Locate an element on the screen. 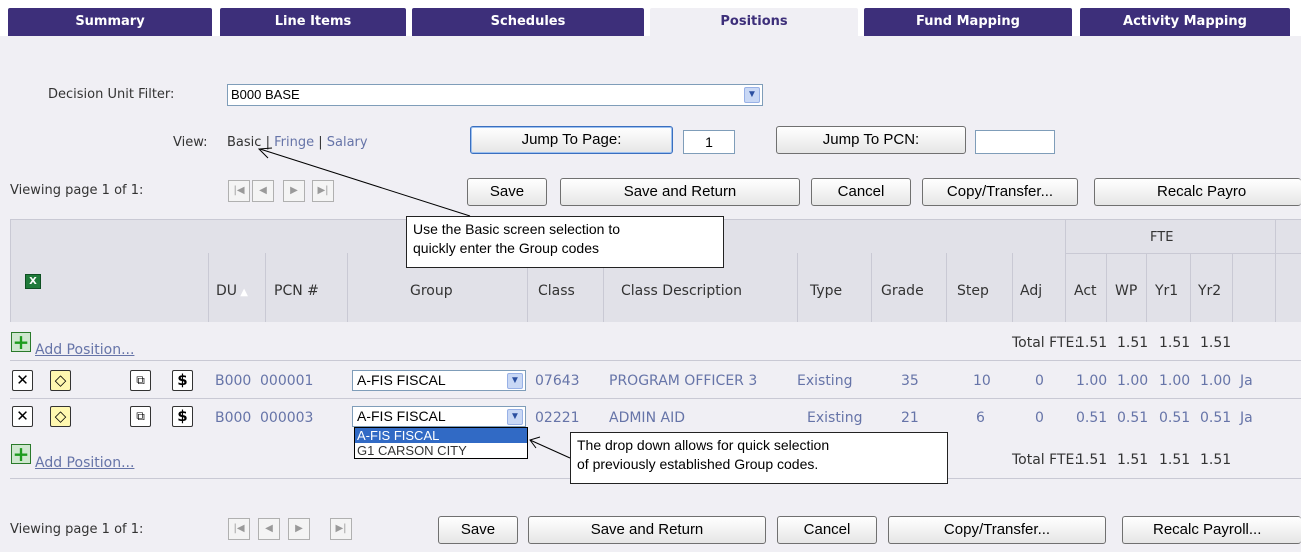 Image resolution: width=1301 pixels, height=552 pixels. annotation-arrows is located at coordinates (414, 303).